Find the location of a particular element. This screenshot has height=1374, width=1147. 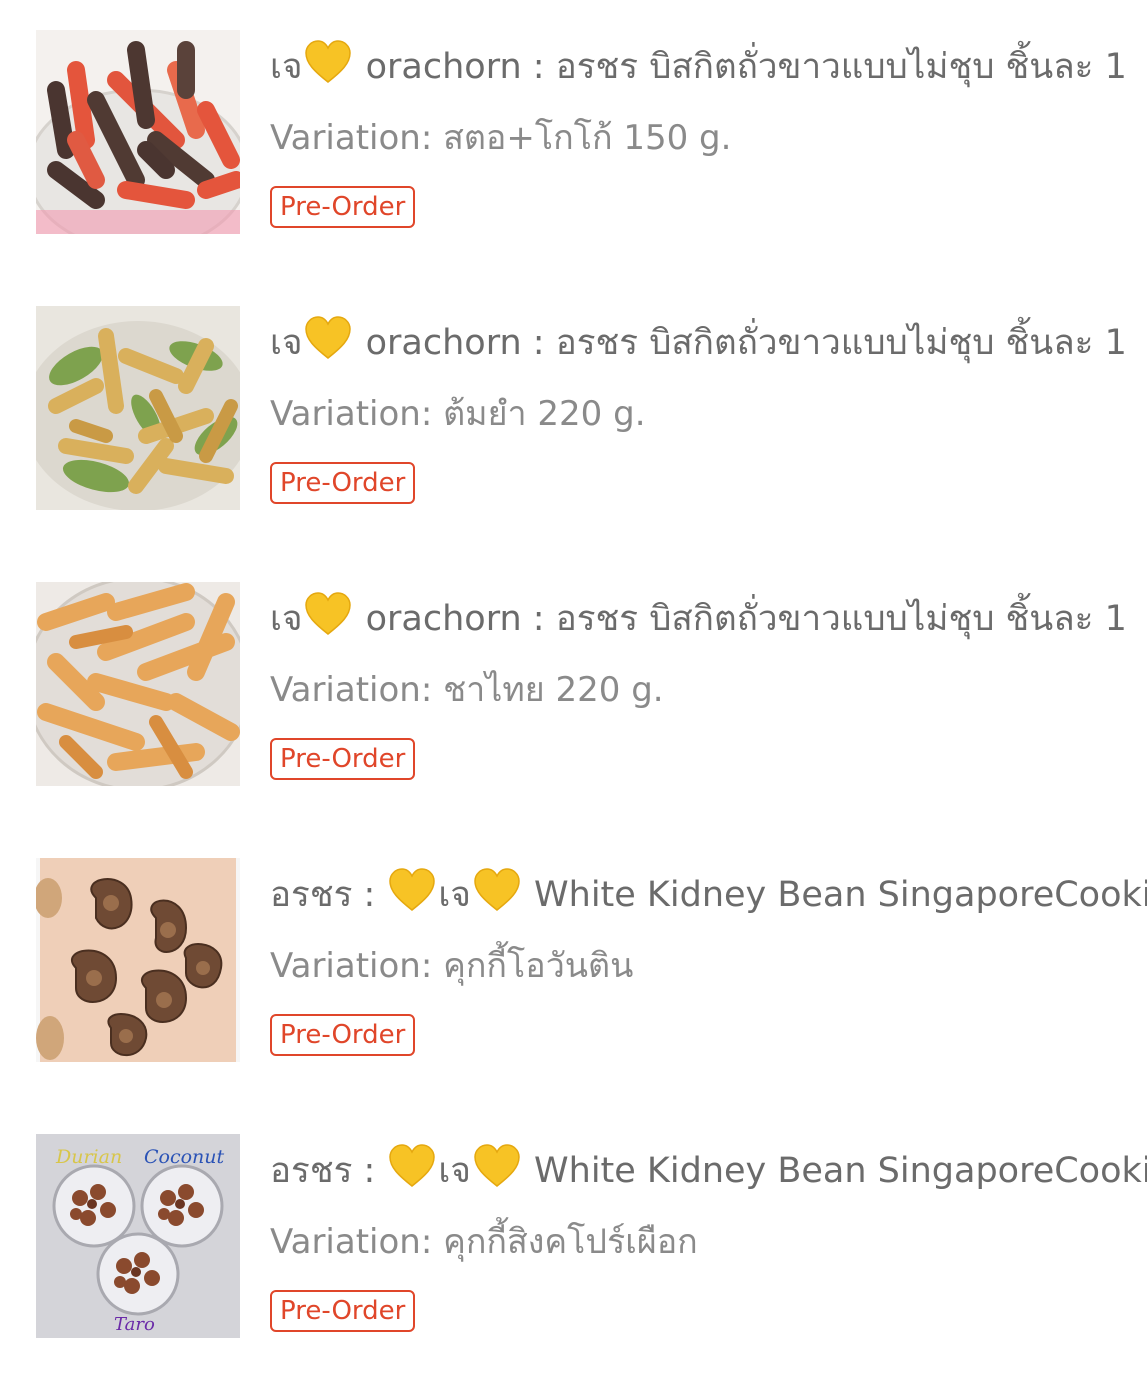

variation-text: Variation: ต้มยำ 220 g. is located at coordinates (458, 414).